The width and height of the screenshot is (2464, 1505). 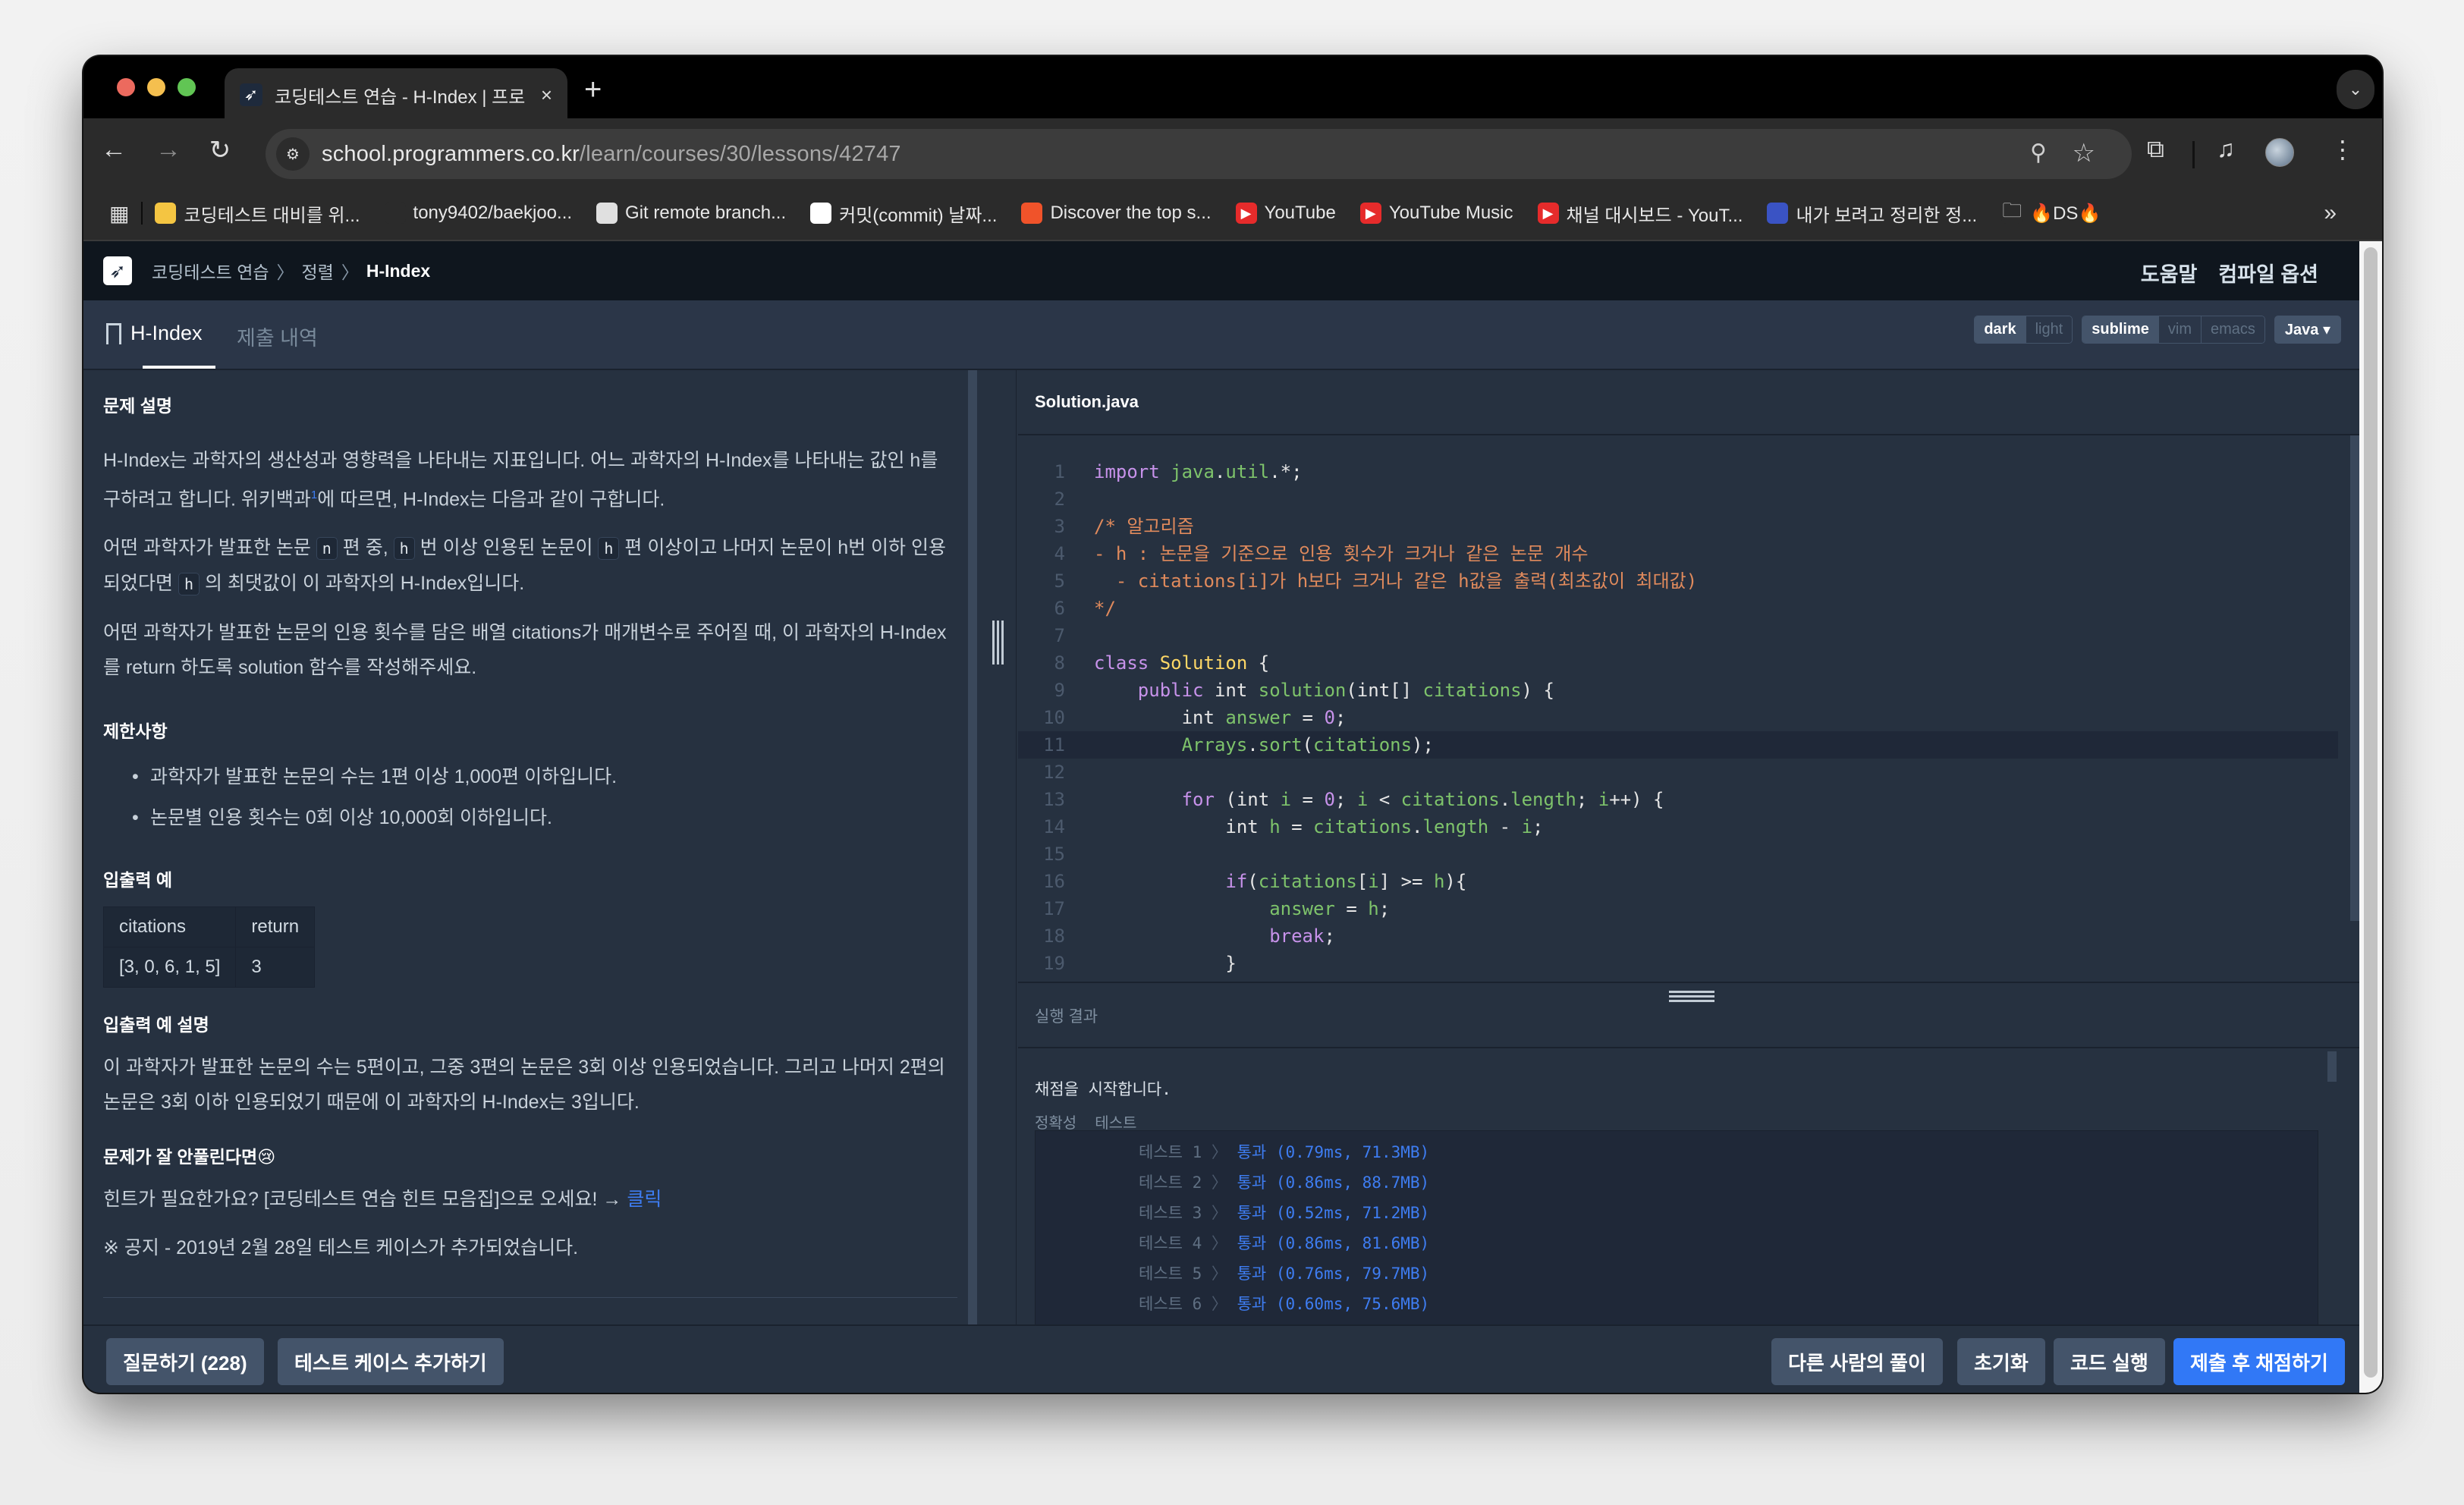 What do you see at coordinates (972, 847) in the screenshot?
I see `problem-scrollbar` at bounding box center [972, 847].